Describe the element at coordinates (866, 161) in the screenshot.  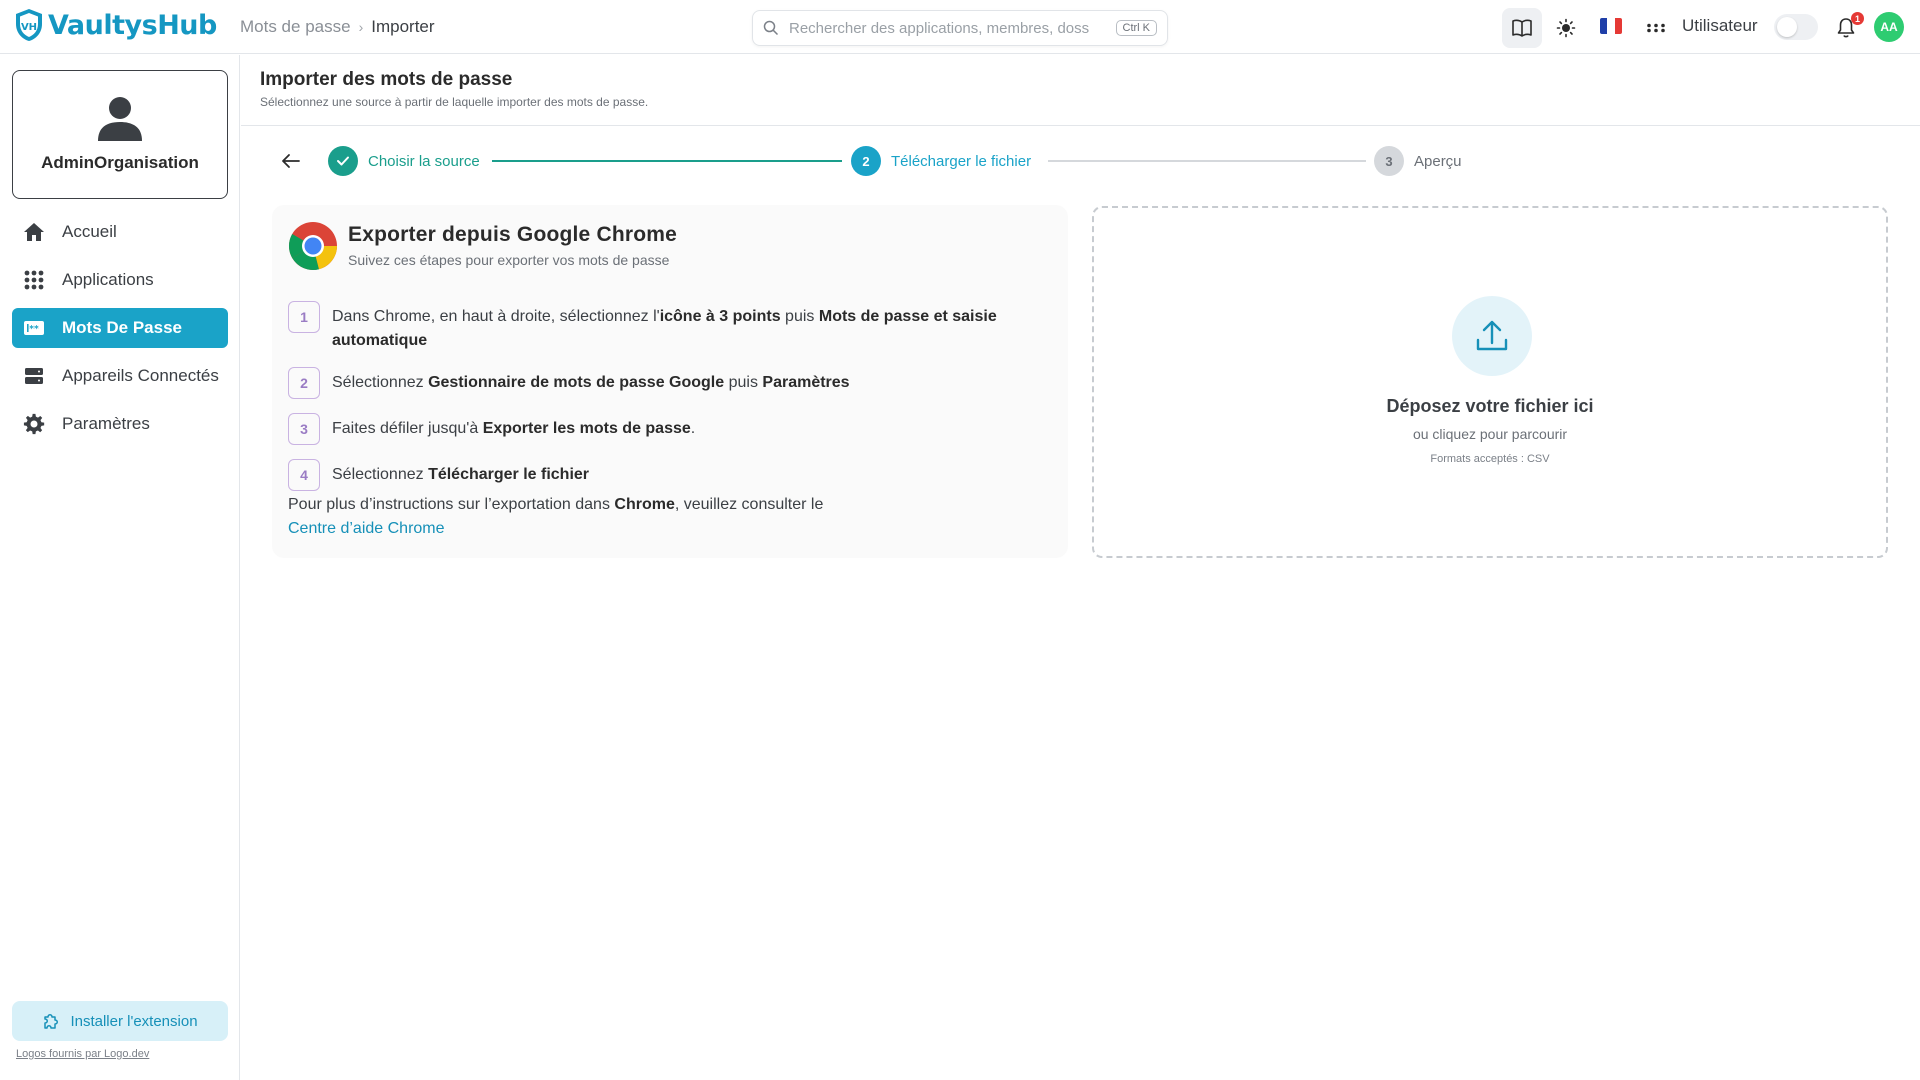
I see `step-2-indicator: 2` at that location.